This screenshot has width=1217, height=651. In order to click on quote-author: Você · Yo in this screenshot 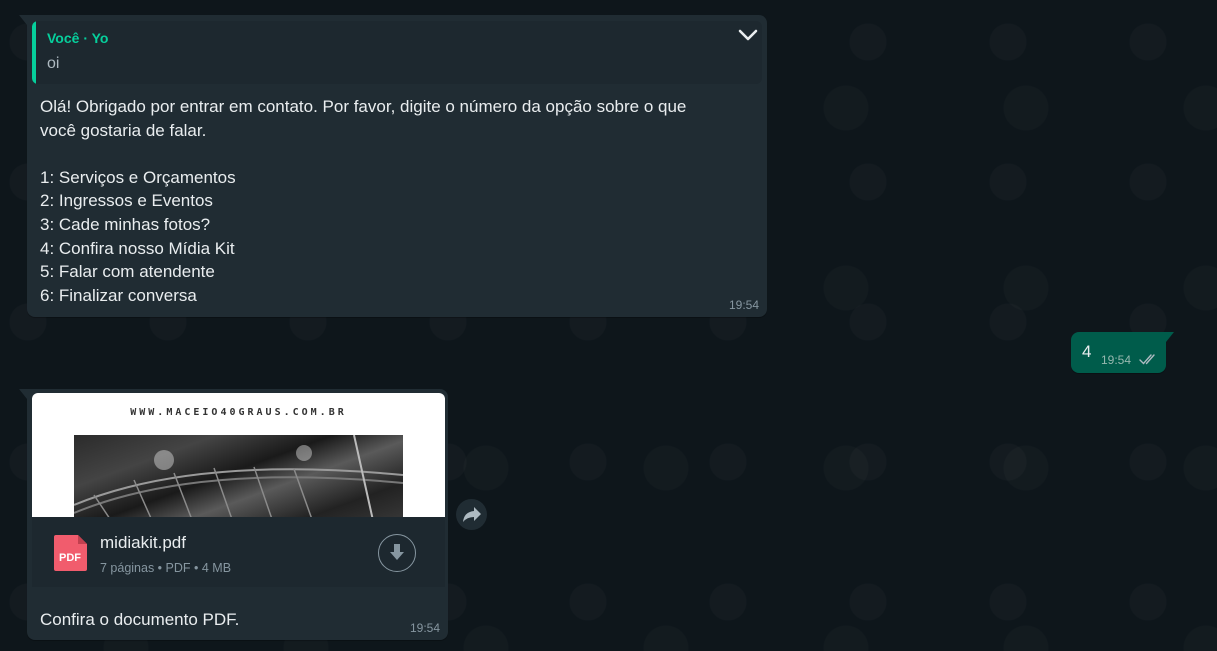, I will do `click(78, 38)`.